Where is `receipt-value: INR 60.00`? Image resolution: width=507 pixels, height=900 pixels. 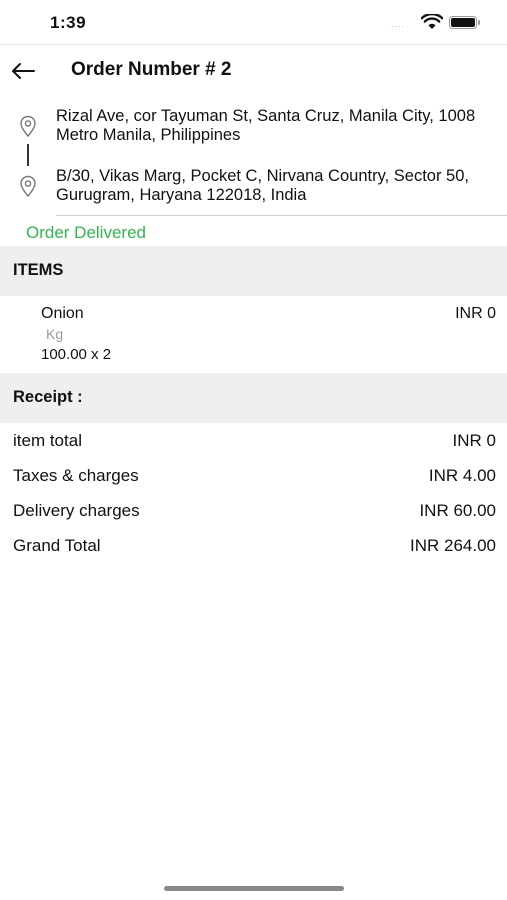
receipt-value: INR 60.00 is located at coordinates (457, 510).